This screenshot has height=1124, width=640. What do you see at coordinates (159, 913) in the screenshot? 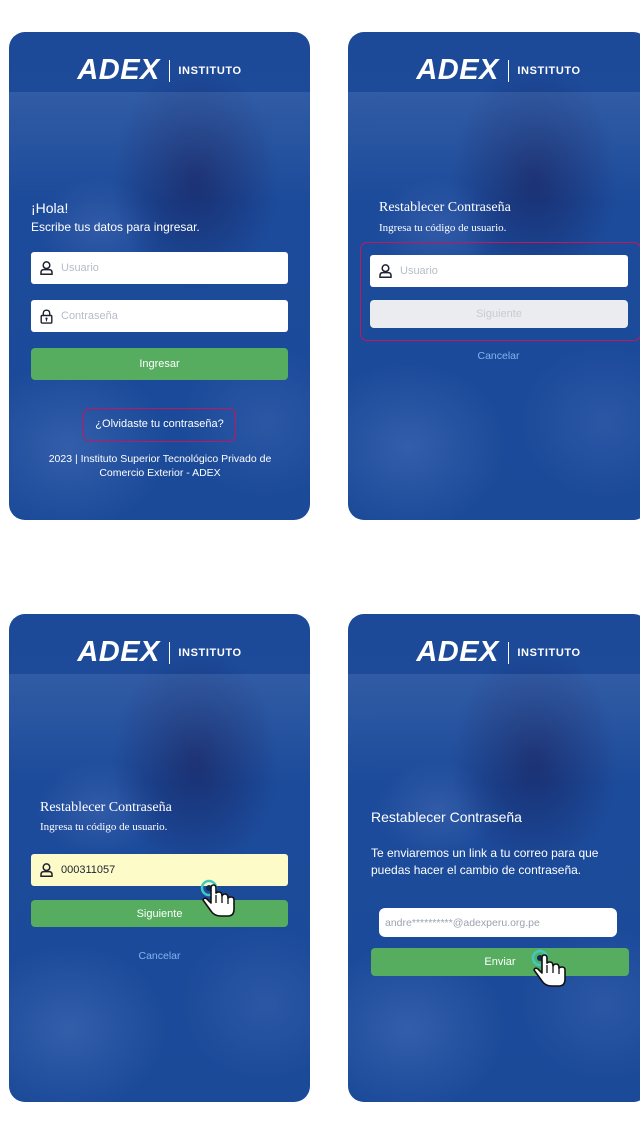
I see `next-button: Siguiente` at bounding box center [159, 913].